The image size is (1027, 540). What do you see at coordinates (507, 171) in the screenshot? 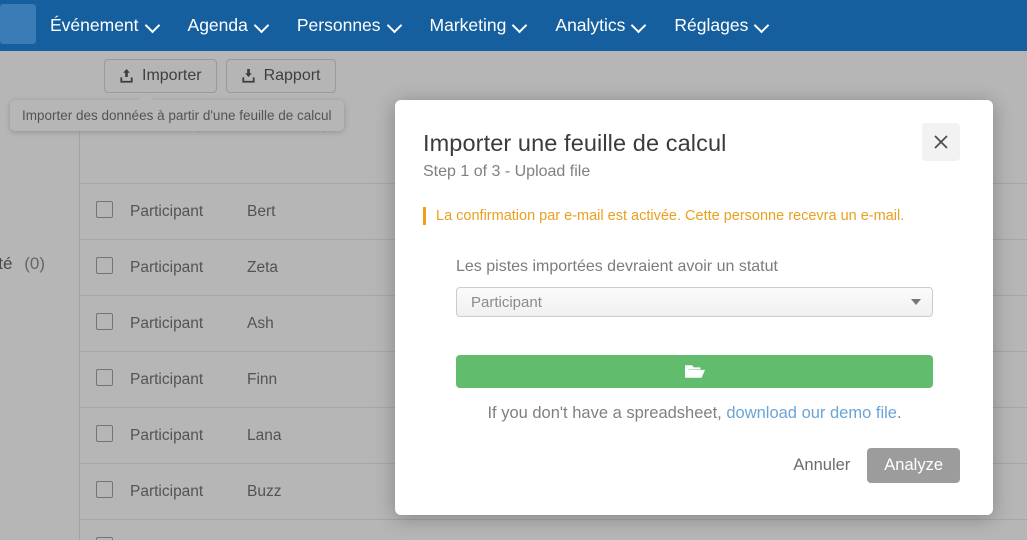
I see `modal-step-subtitle: Step 1 of 3 - Upload file` at bounding box center [507, 171].